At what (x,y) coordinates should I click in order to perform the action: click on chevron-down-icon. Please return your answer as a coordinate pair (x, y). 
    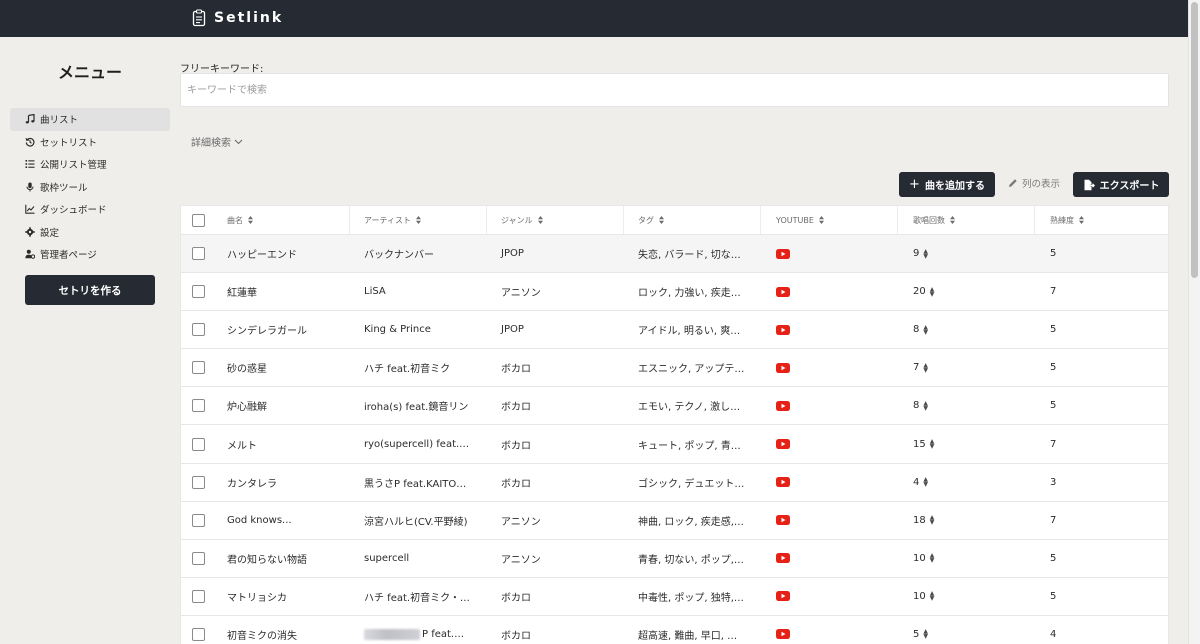
    Looking at the image, I should click on (238, 141).